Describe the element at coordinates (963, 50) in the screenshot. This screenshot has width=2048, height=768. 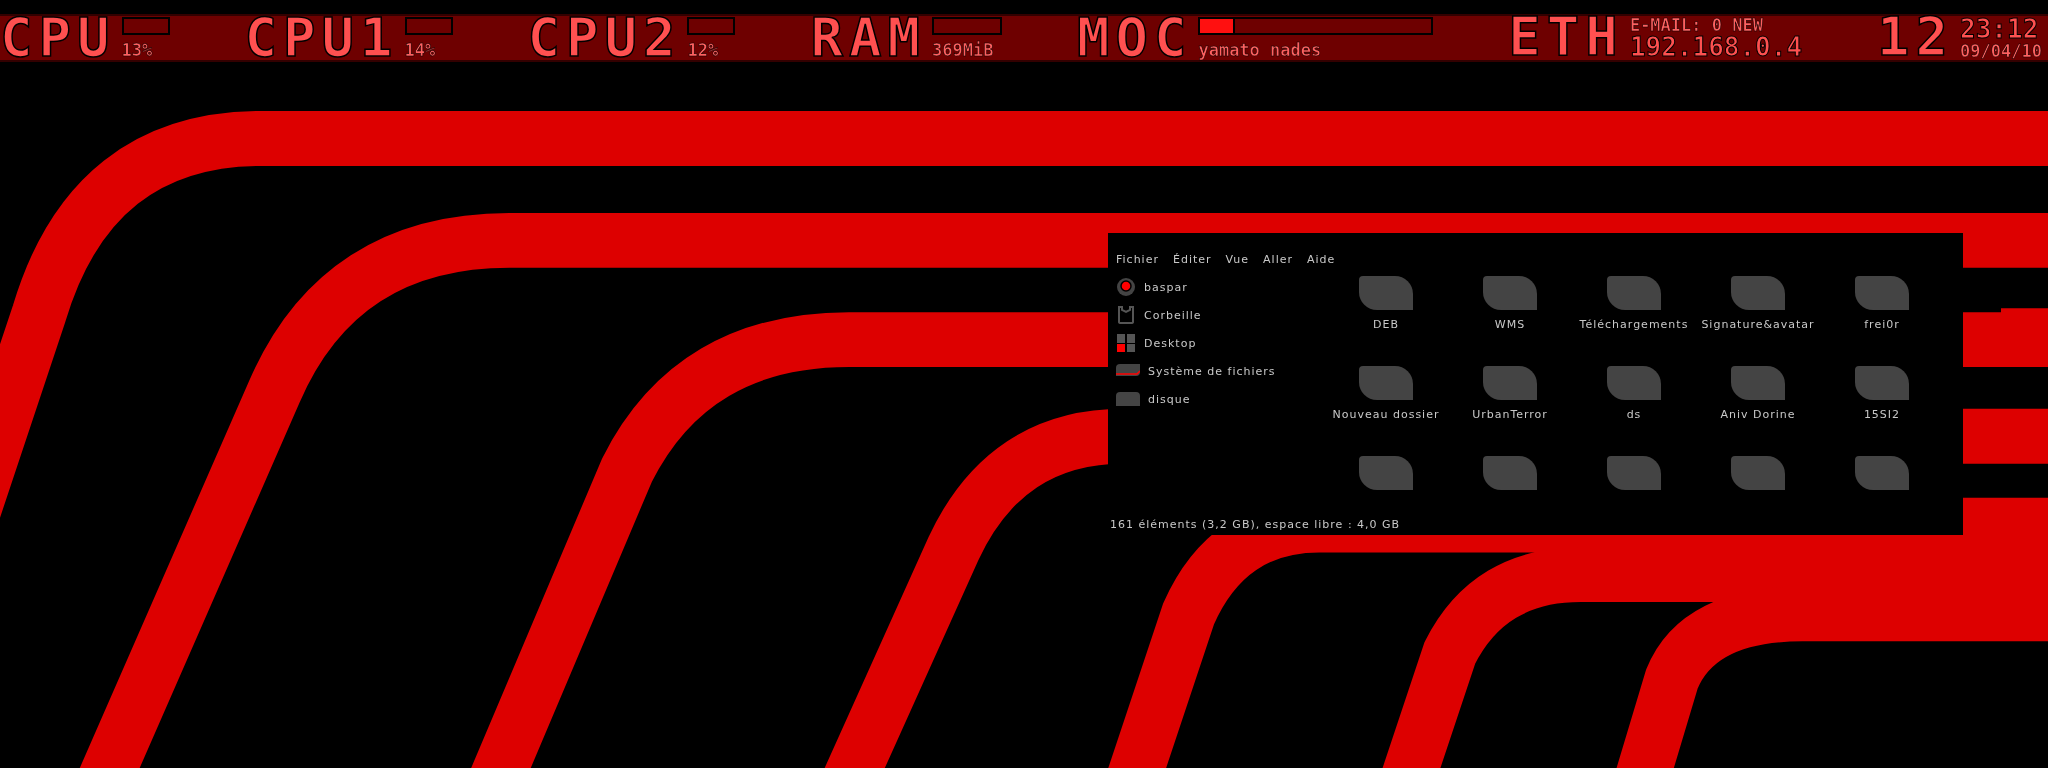
I see `meter-value: 369MiB` at that location.